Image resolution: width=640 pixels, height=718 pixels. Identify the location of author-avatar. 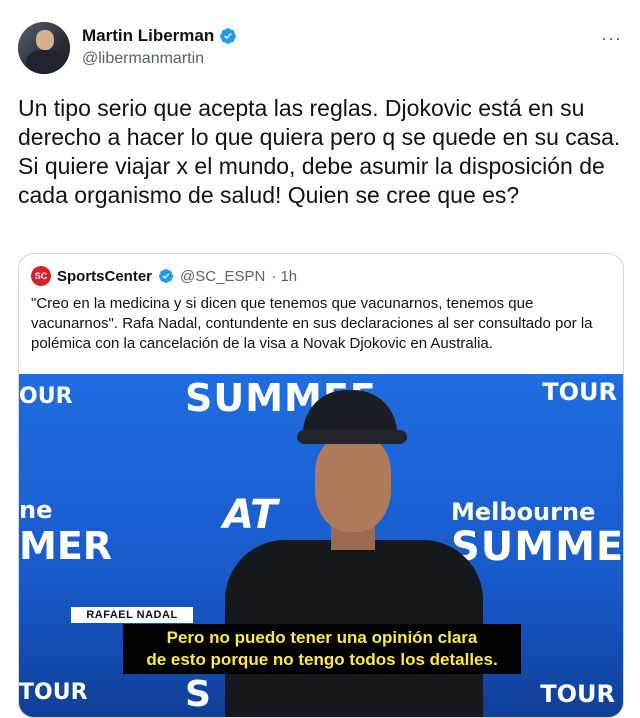
(44, 48).